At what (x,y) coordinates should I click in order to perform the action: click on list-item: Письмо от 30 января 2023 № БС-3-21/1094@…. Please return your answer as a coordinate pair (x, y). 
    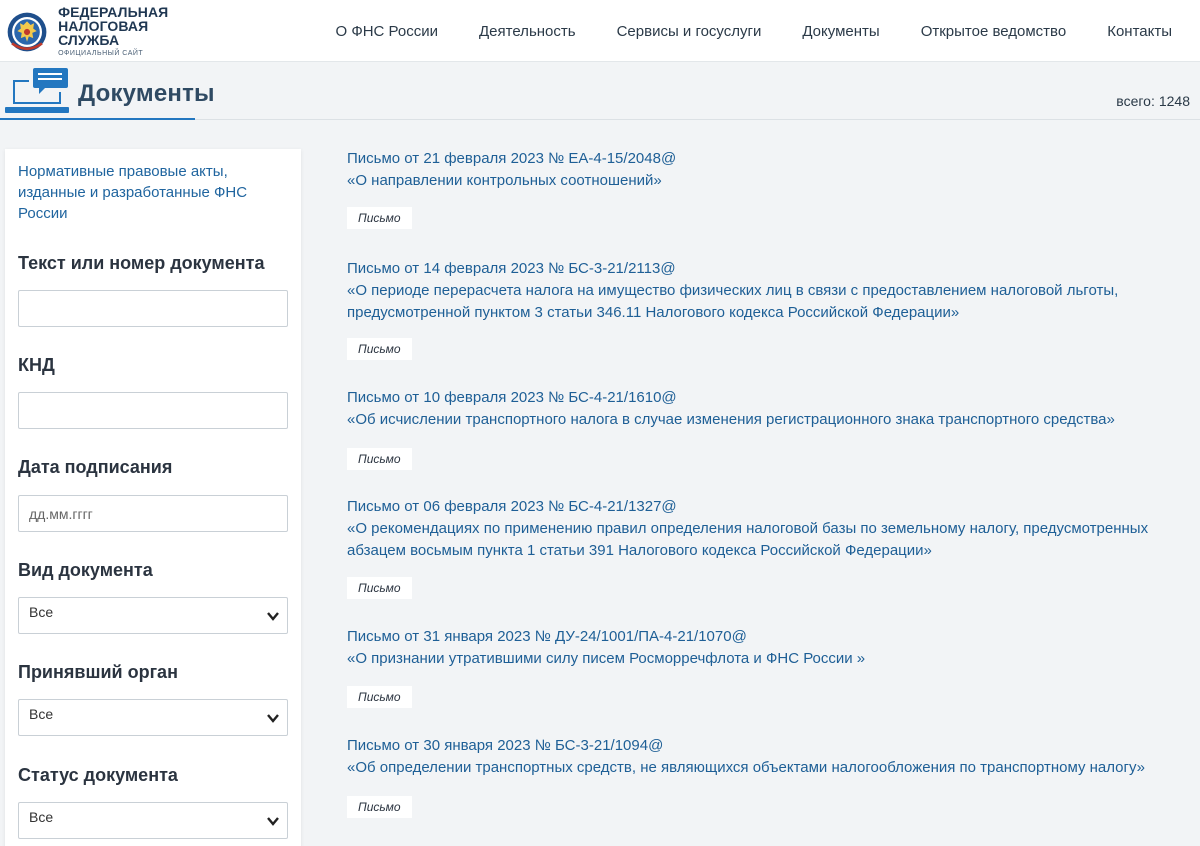
    Looking at the image, I should click on (771, 776).